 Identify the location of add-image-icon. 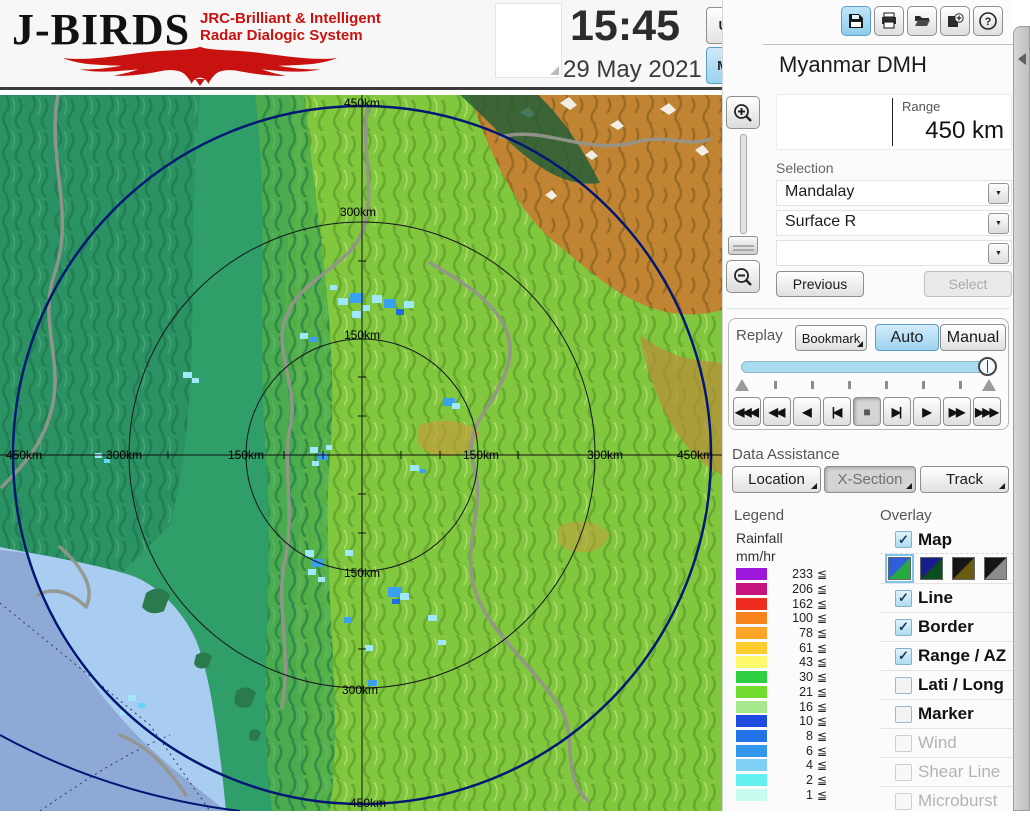
(956, 20).